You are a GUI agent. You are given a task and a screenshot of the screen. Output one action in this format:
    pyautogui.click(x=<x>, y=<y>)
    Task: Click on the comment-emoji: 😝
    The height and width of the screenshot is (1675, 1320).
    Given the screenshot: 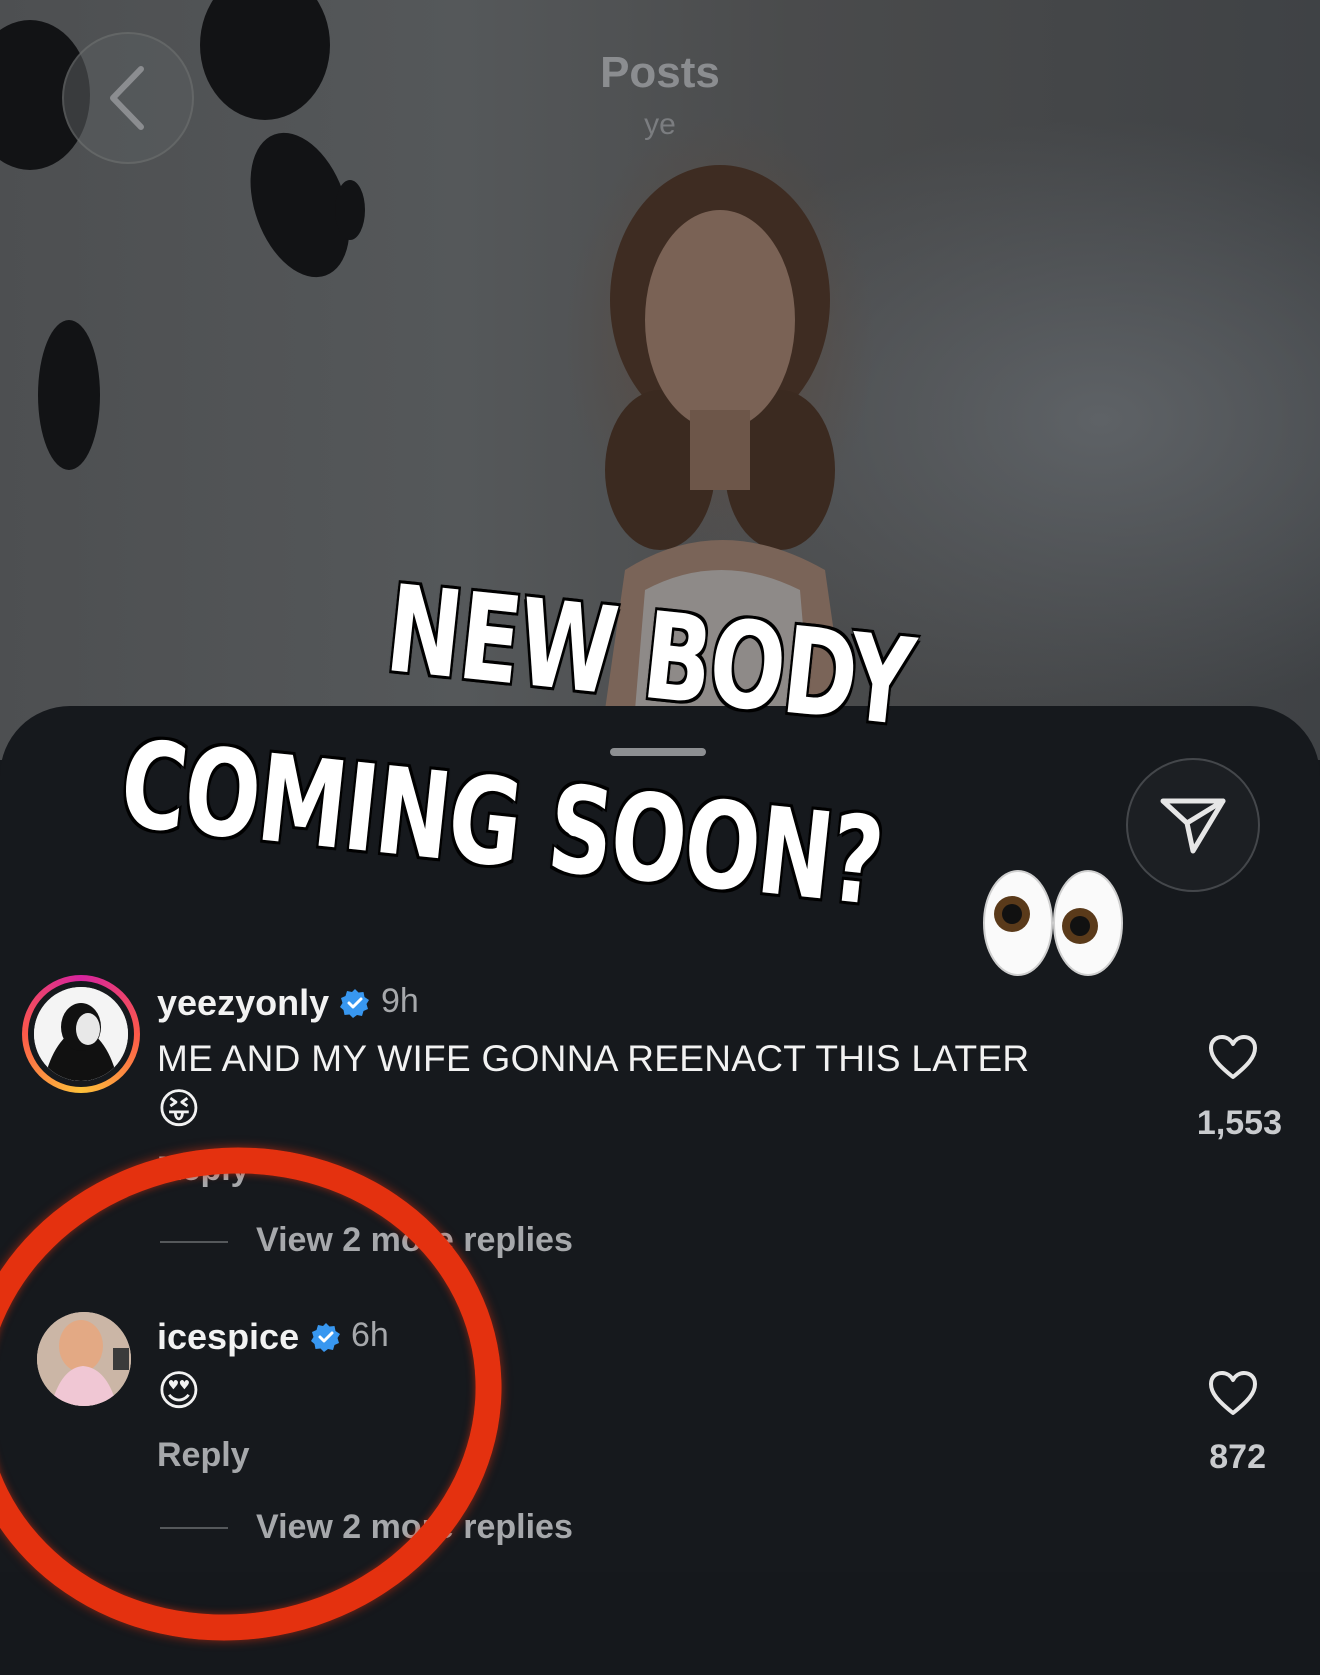 What is the action you would take?
    pyautogui.click(x=179, y=1108)
    